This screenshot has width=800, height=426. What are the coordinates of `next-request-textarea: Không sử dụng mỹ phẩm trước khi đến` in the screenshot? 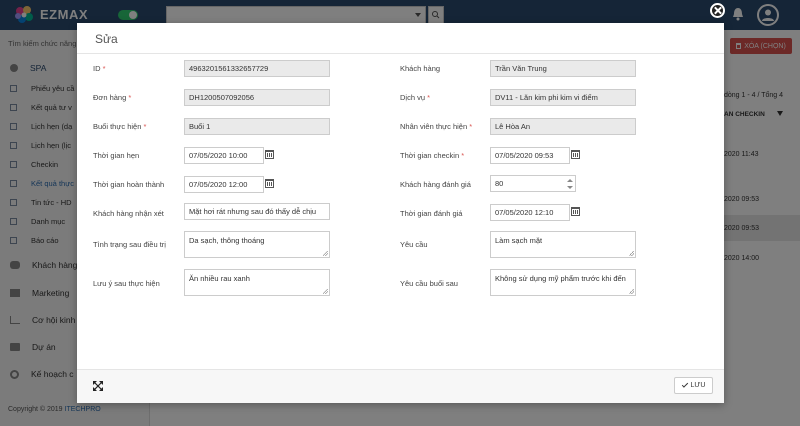 It's located at (563, 282).